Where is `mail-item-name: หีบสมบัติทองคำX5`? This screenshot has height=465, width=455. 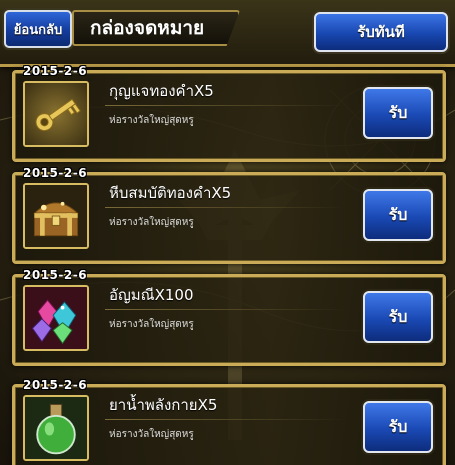
mail-item-name: หีบสมบัติทองคำX5 is located at coordinates (170, 193).